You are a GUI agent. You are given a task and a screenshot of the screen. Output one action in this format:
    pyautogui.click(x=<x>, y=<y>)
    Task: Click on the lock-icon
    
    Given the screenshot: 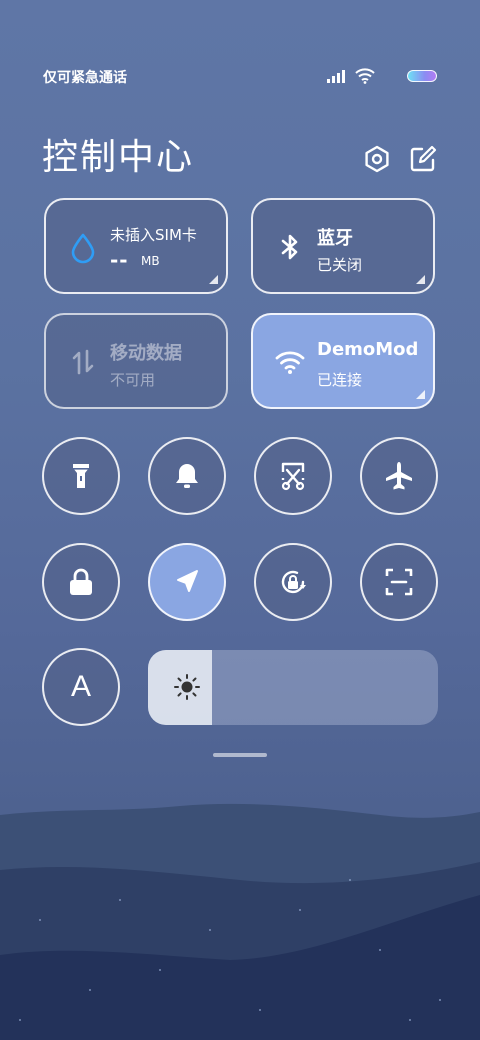 What is the action you would take?
    pyautogui.click(x=81, y=581)
    